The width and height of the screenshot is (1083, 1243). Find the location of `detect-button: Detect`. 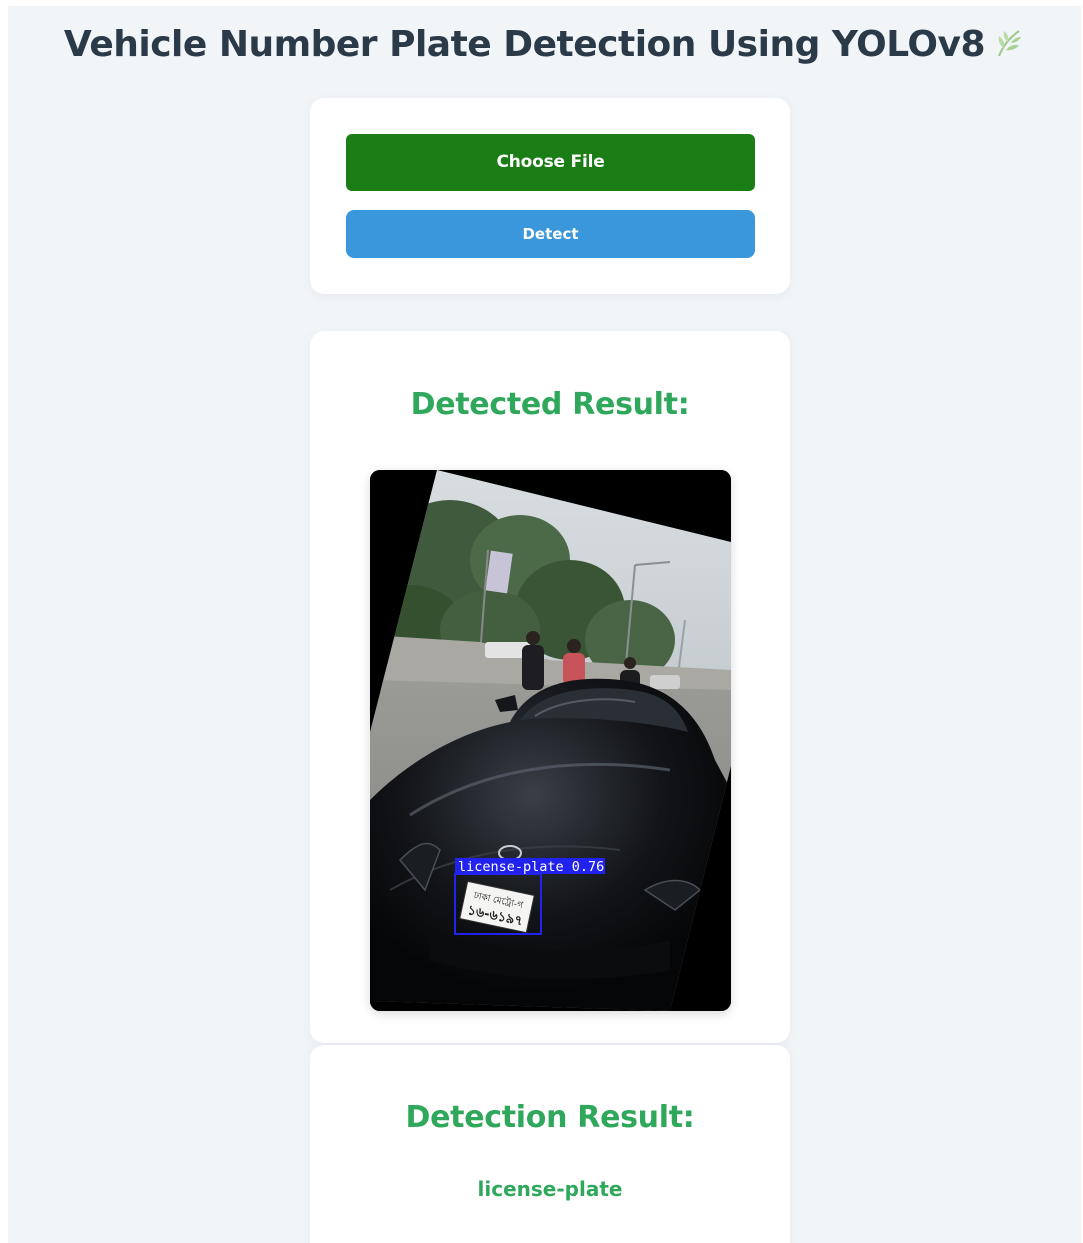

detect-button: Detect is located at coordinates (550, 234).